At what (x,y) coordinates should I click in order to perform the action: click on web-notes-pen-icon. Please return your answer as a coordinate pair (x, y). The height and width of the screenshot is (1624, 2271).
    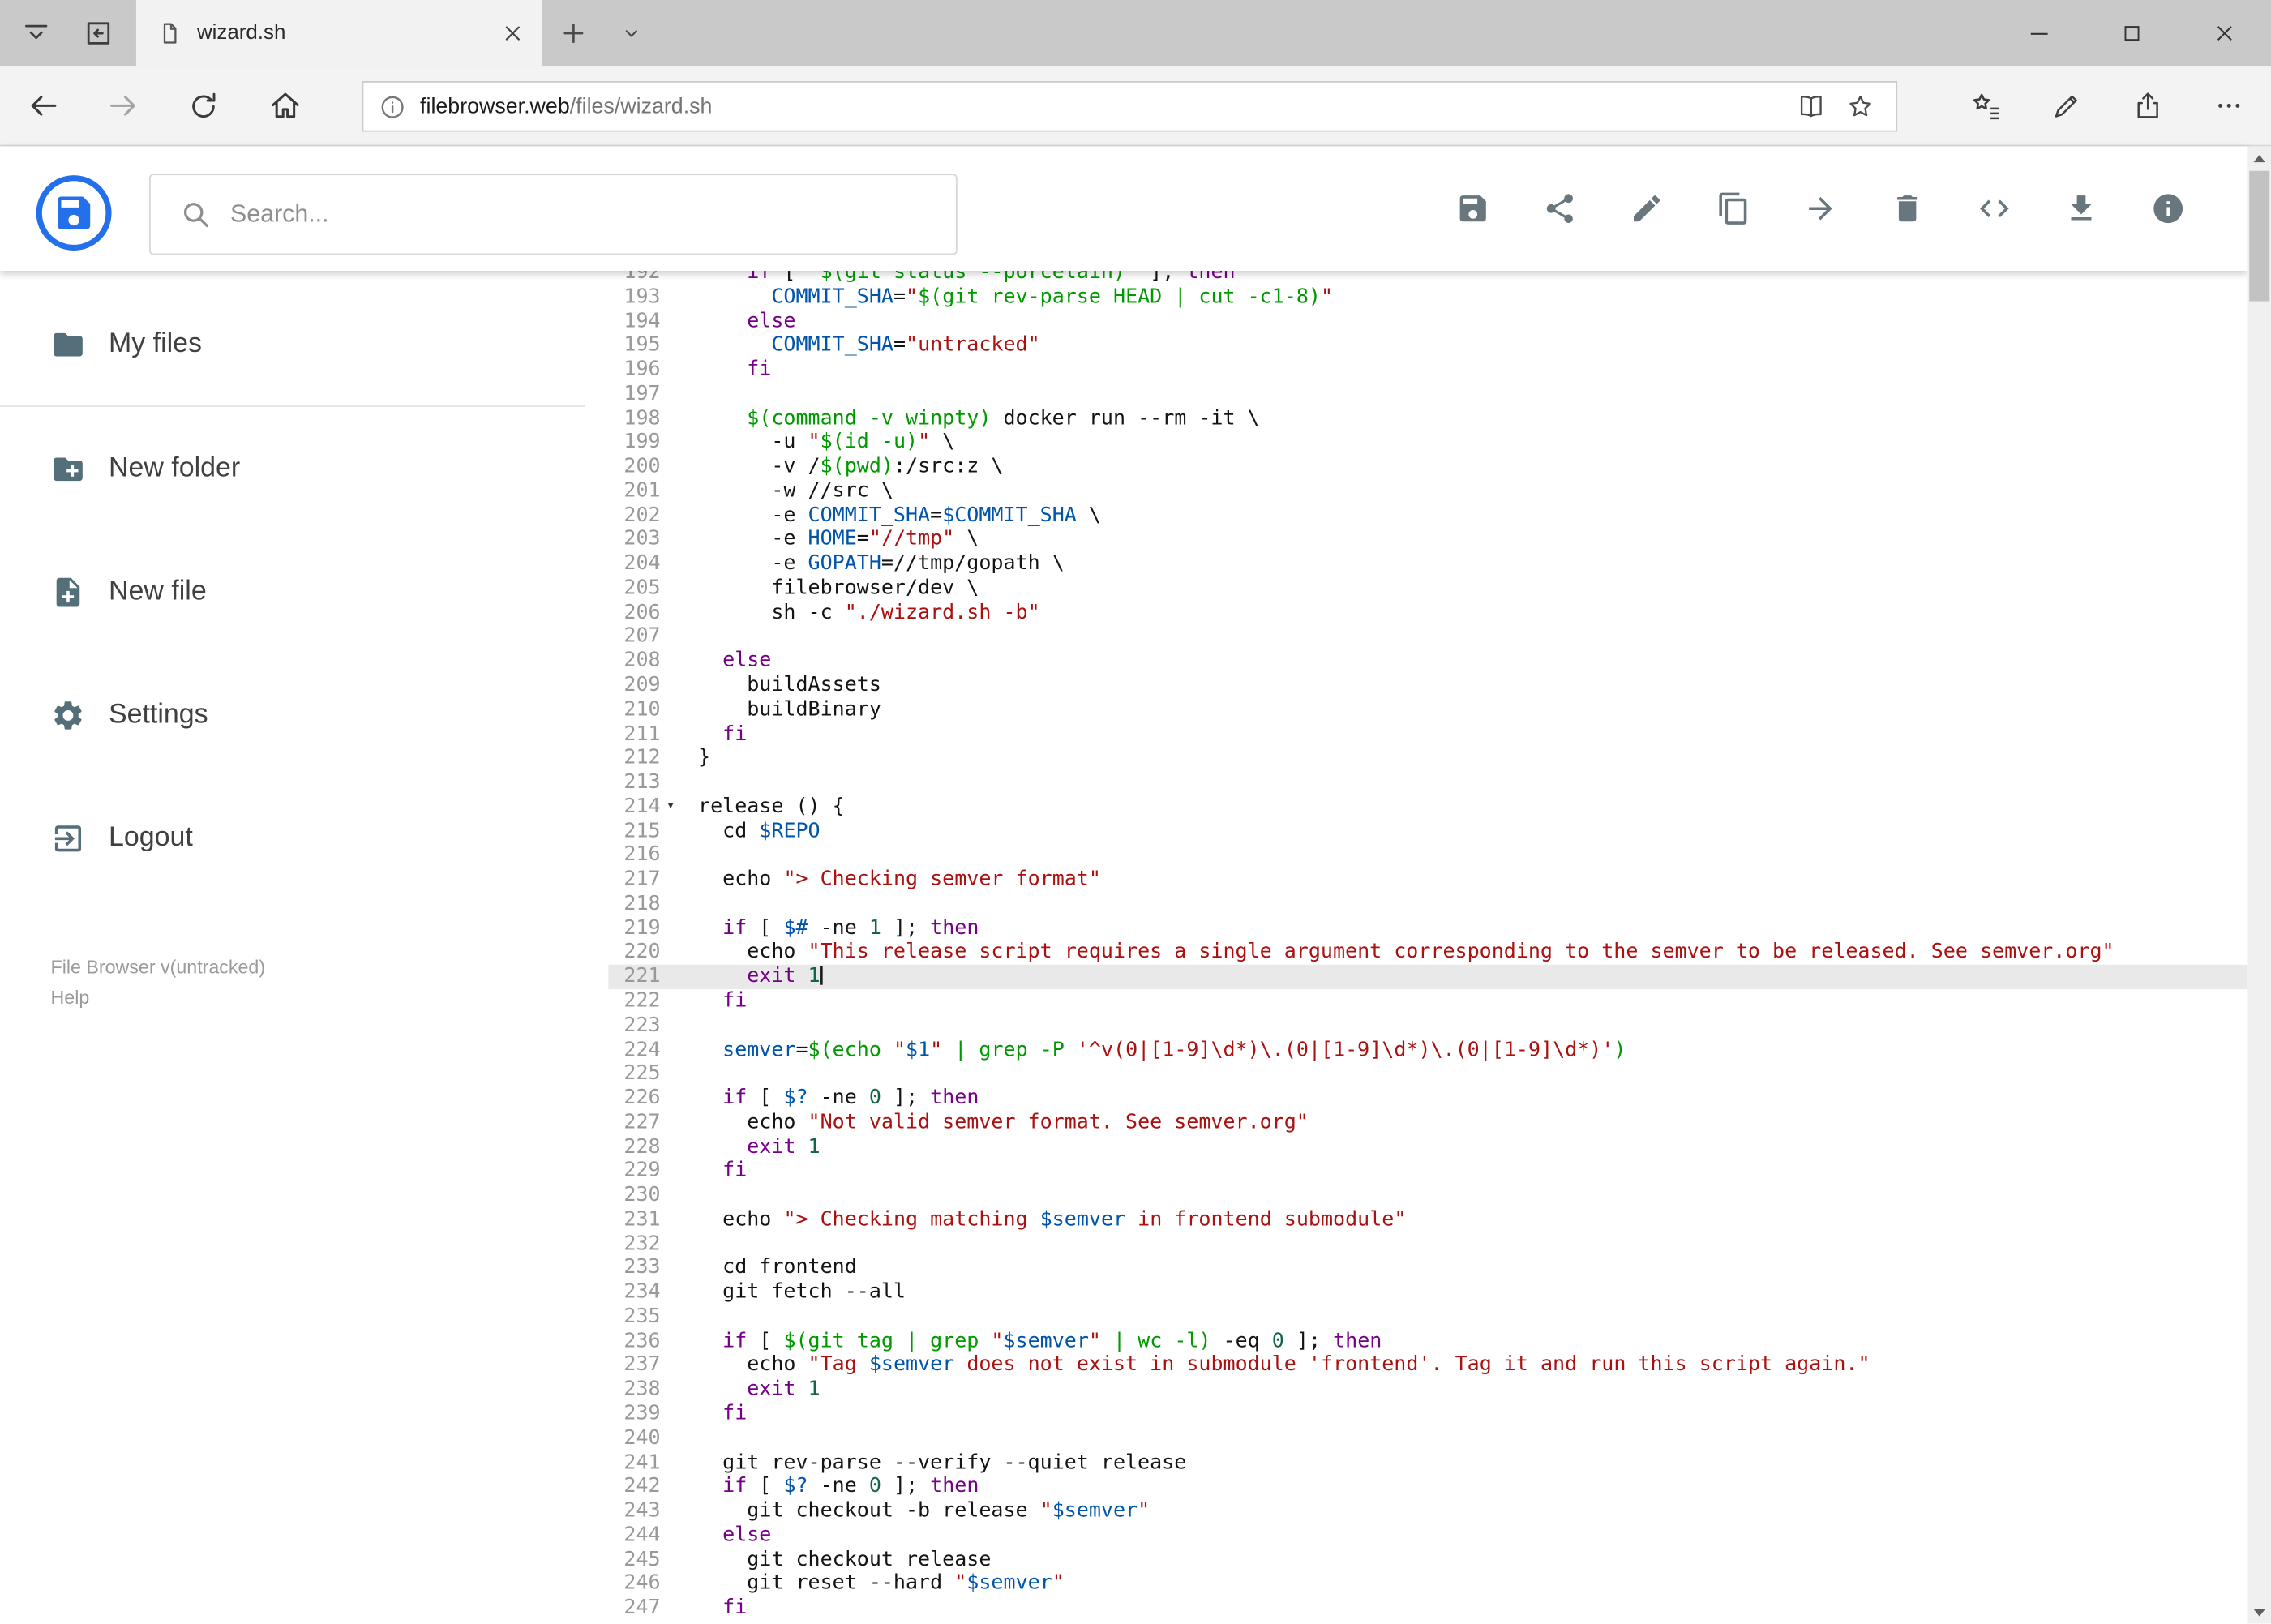
    Looking at the image, I should click on (2067, 105).